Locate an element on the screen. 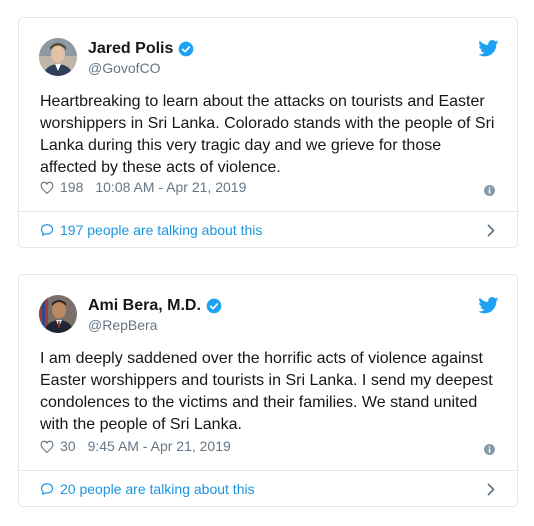 This screenshot has width=534, height=526. like-count: 30 is located at coordinates (68, 446).